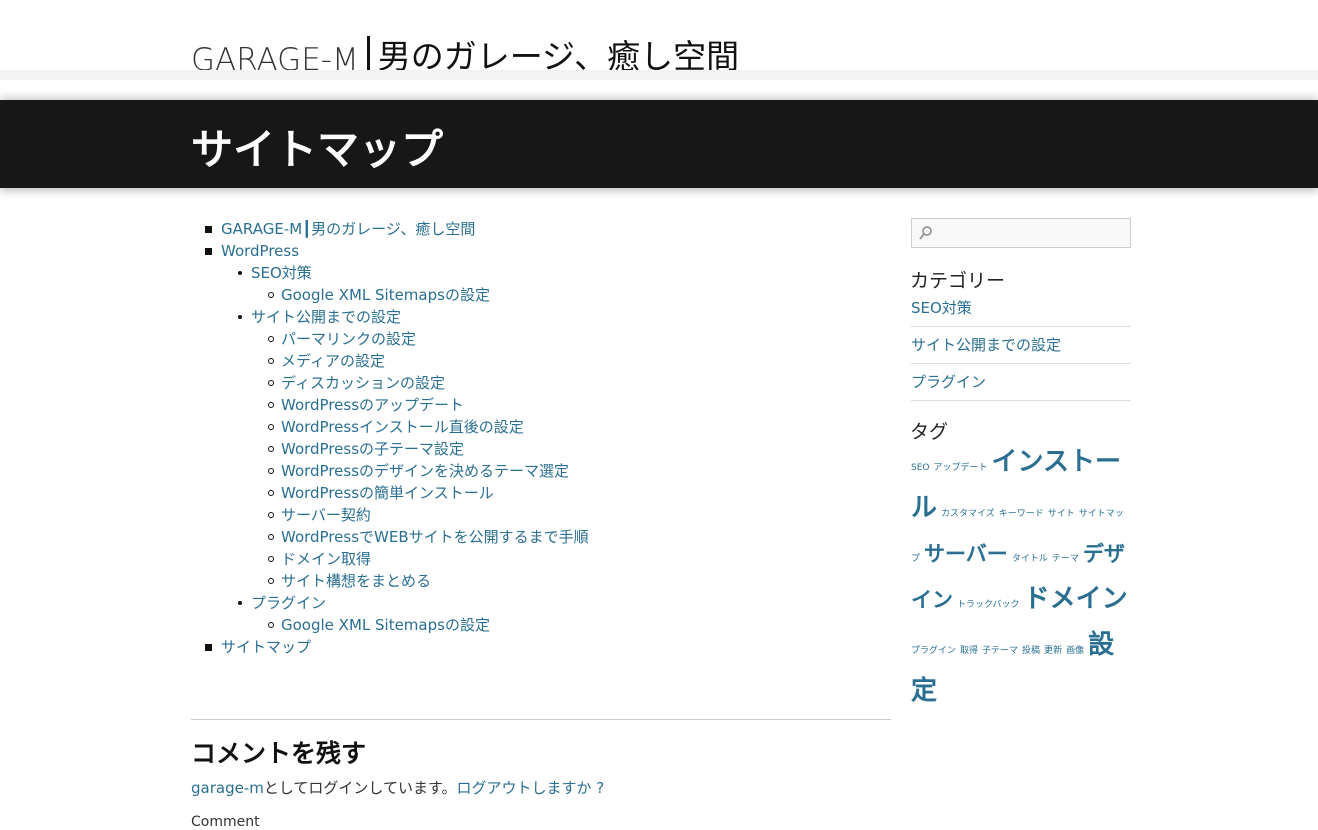 The width and height of the screenshot is (1318, 830). Describe the element at coordinates (571, 493) in the screenshot. I see `sitemap-post: WordPressの簡単インストール` at that location.